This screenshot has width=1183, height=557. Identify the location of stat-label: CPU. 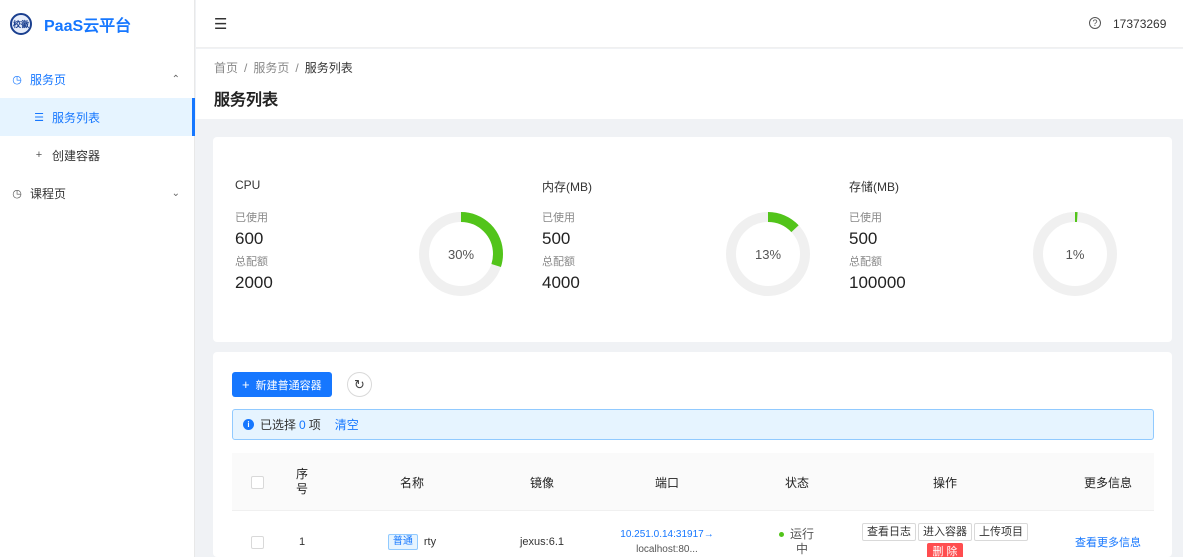
(248, 185).